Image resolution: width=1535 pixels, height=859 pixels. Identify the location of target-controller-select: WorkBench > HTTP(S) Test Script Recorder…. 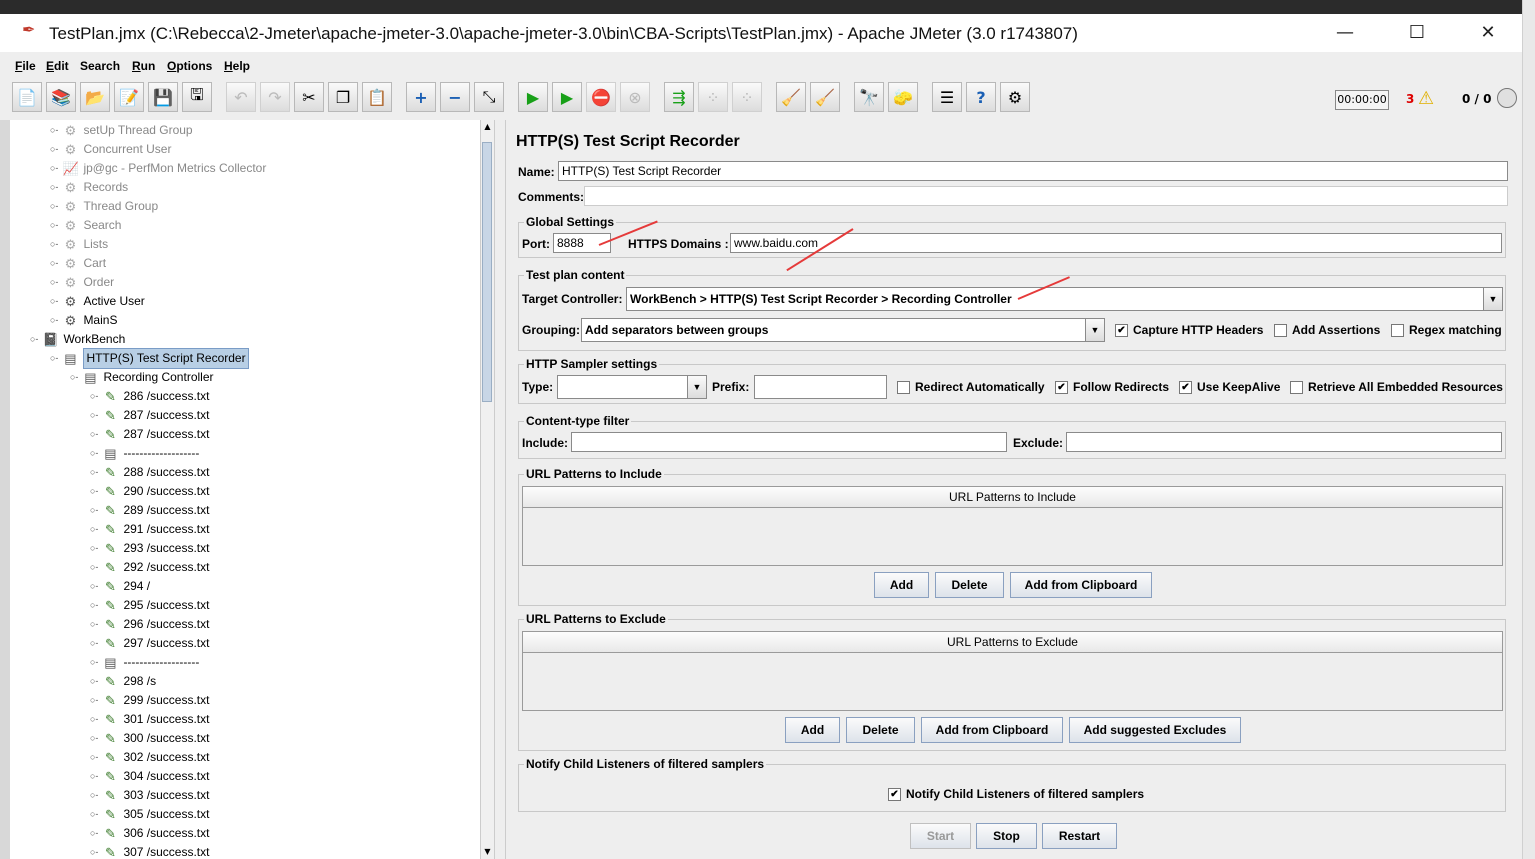
(1064, 299).